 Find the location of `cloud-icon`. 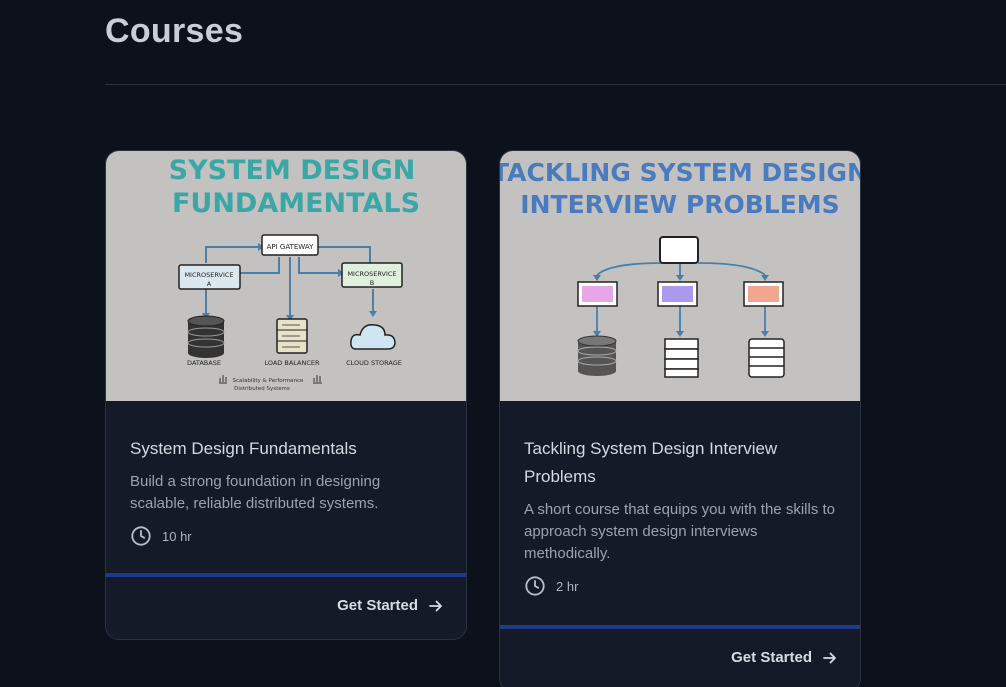

cloud-icon is located at coordinates (373, 336).